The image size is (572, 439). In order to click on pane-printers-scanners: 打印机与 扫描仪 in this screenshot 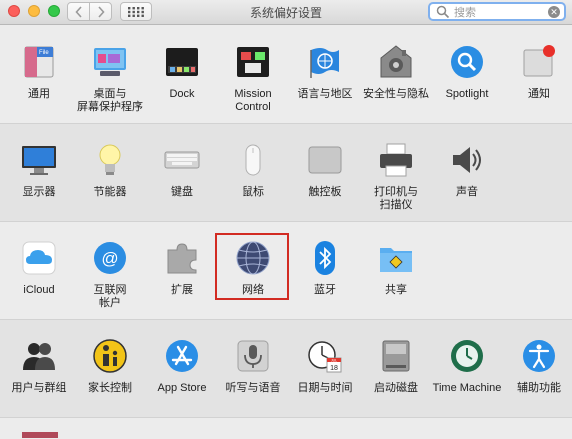, I will do `click(396, 177)`.